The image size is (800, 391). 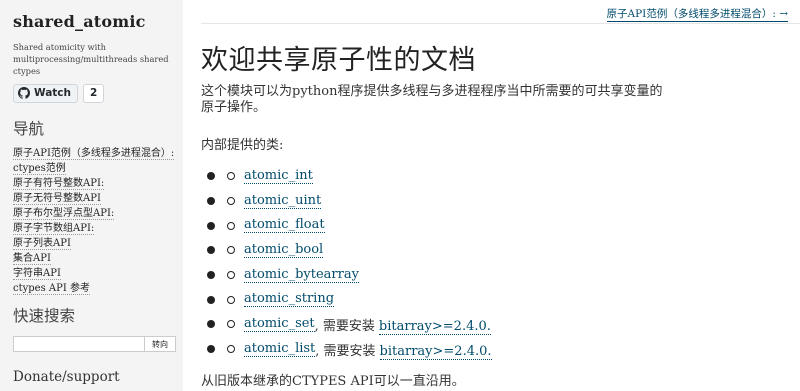 What do you see at coordinates (57, 199) in the screenshot?
I see `nav-link: 原子无符号整数API` at bounding box center [57, 199].